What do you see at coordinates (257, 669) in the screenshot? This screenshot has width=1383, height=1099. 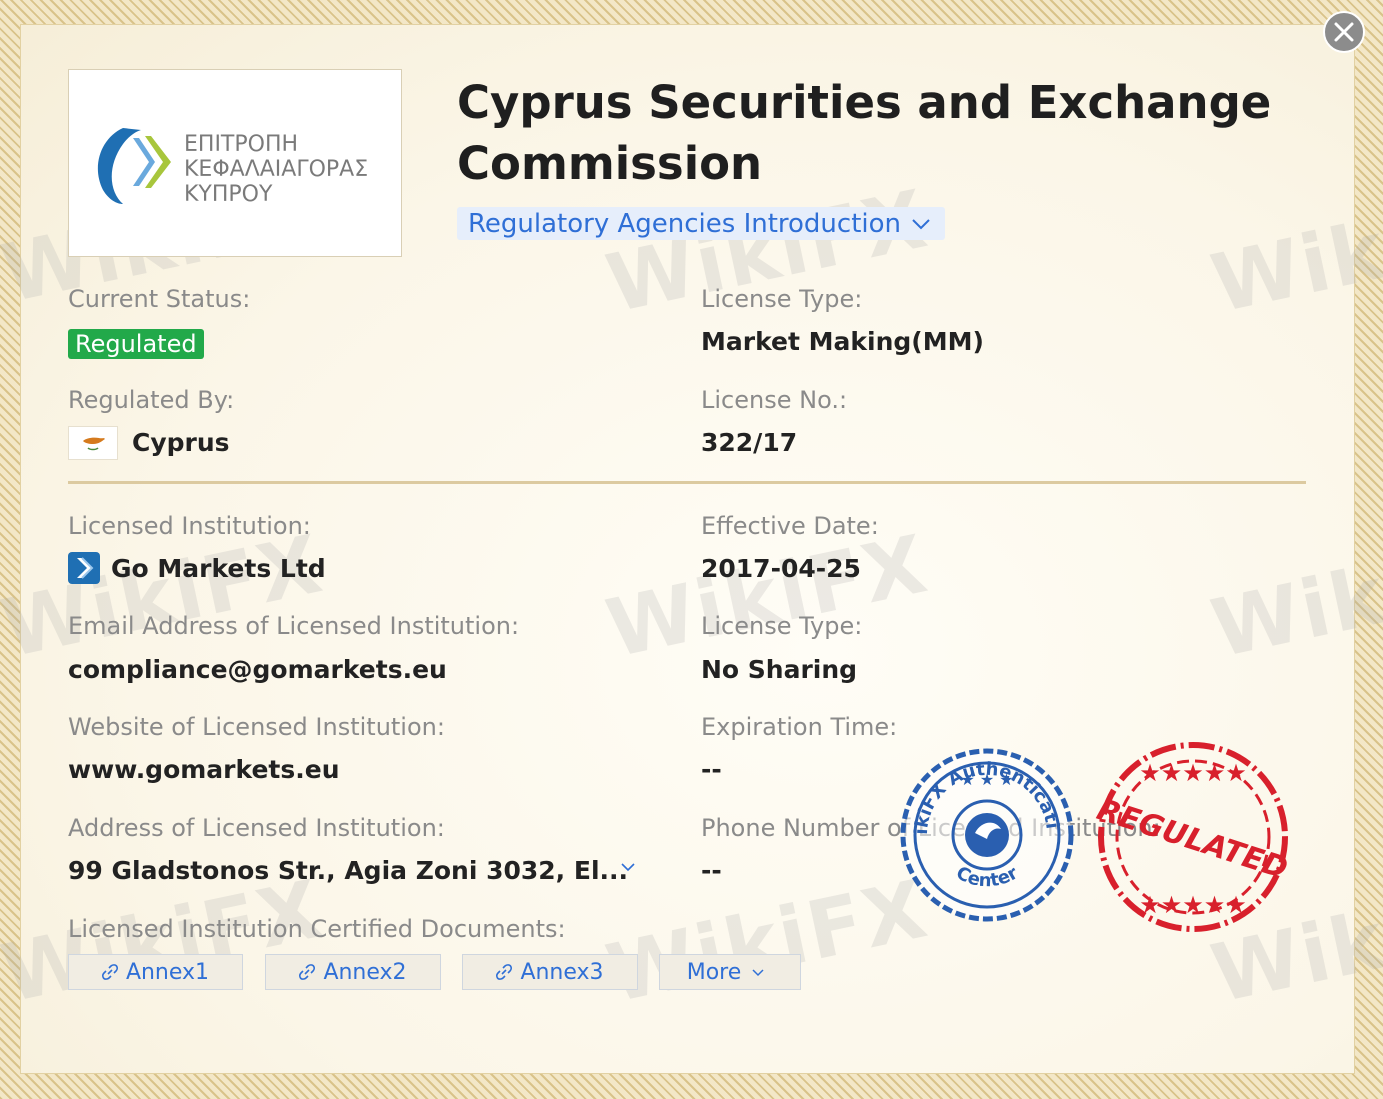 I see `email-value: compliance@gomarkets.eu` at bounding box center [257, 669].